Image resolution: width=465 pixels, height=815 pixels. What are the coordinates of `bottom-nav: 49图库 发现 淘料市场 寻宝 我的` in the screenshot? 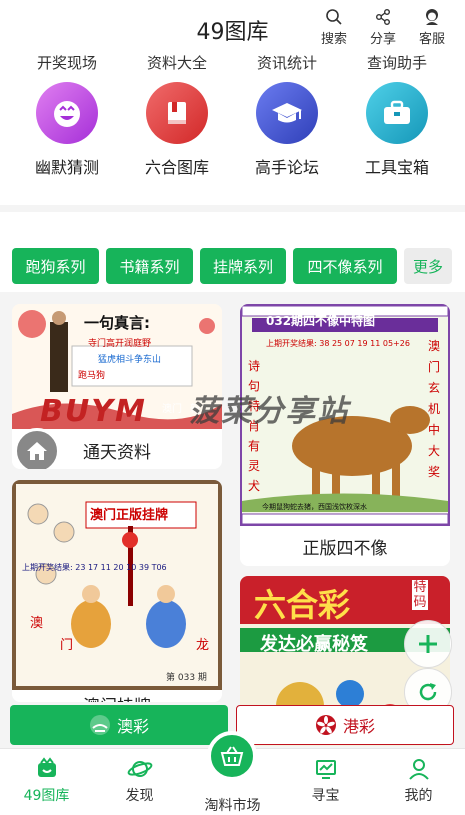 It's located at (232, 773).